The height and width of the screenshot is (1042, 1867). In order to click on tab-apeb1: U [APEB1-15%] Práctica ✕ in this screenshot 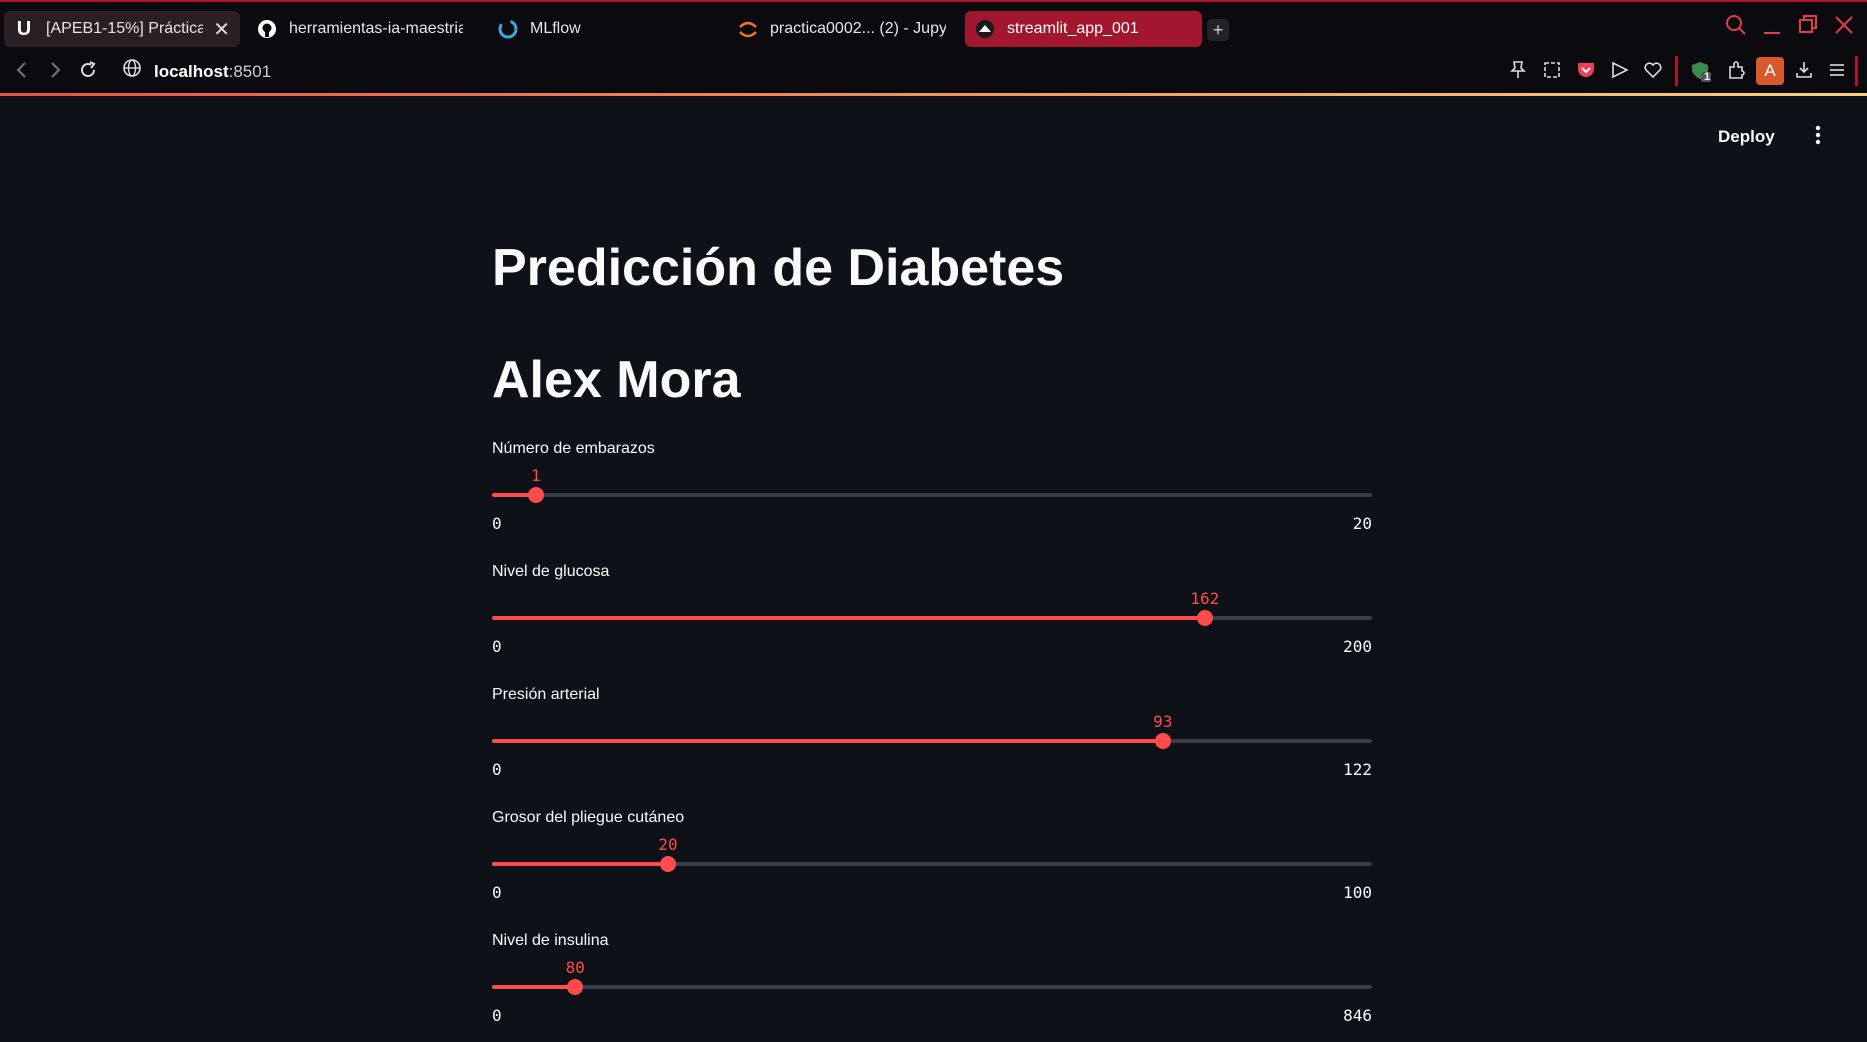, I will do `click(122, 29)`.